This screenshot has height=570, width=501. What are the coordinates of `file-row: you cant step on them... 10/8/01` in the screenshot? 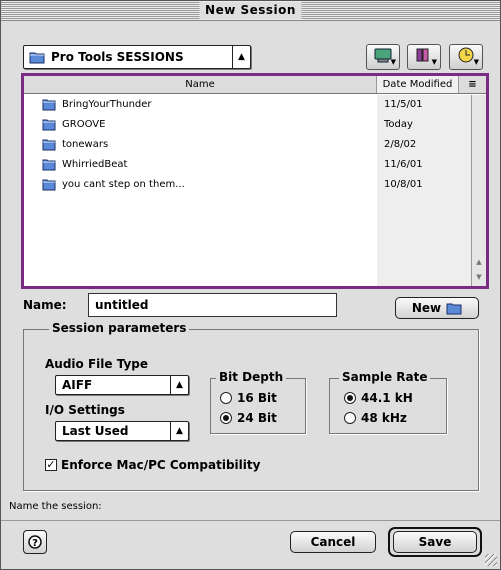 It's located at (247, 185).